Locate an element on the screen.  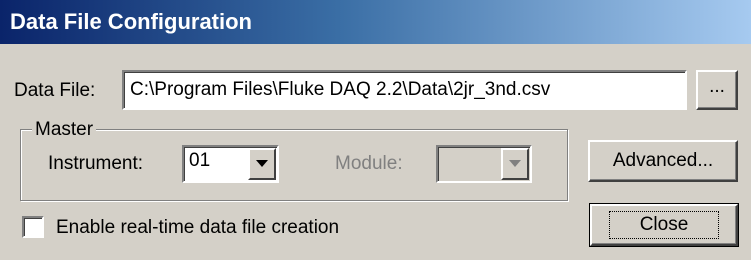
module-label: Module: is located at coordinates (369, 163).